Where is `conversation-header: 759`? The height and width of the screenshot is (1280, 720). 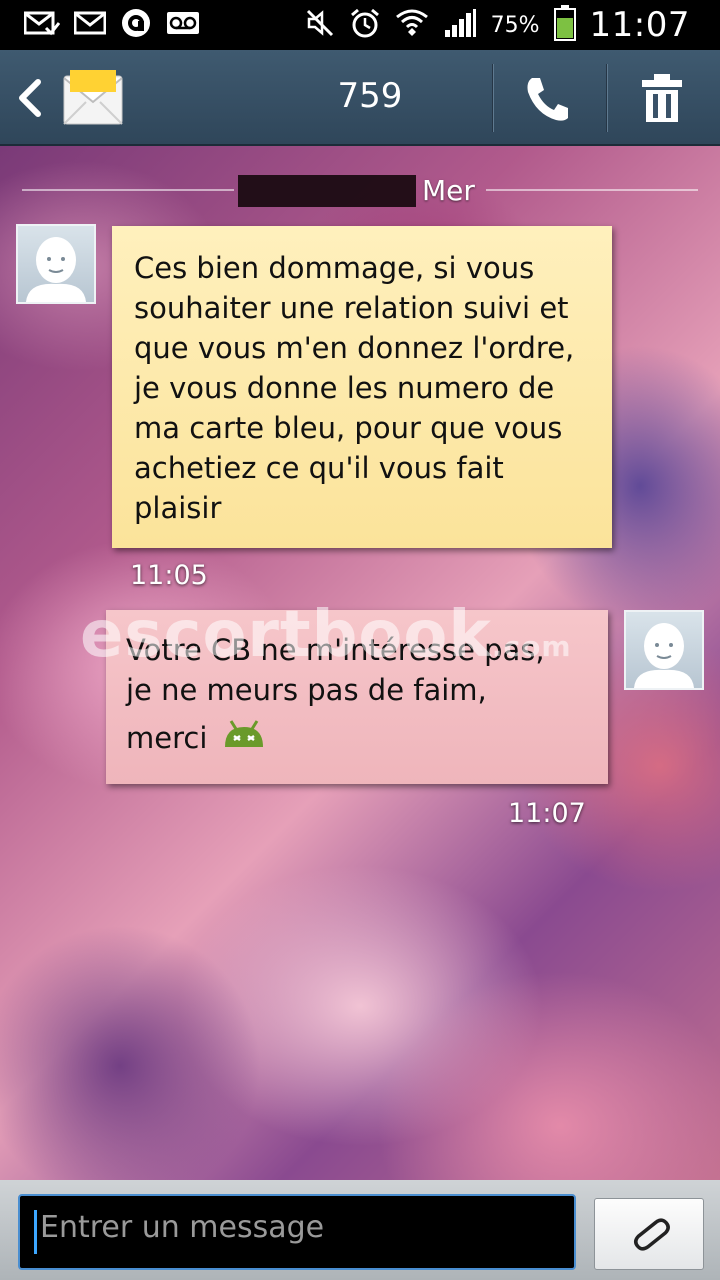
conversation-header: 759 is located at coordinates (360, 98).